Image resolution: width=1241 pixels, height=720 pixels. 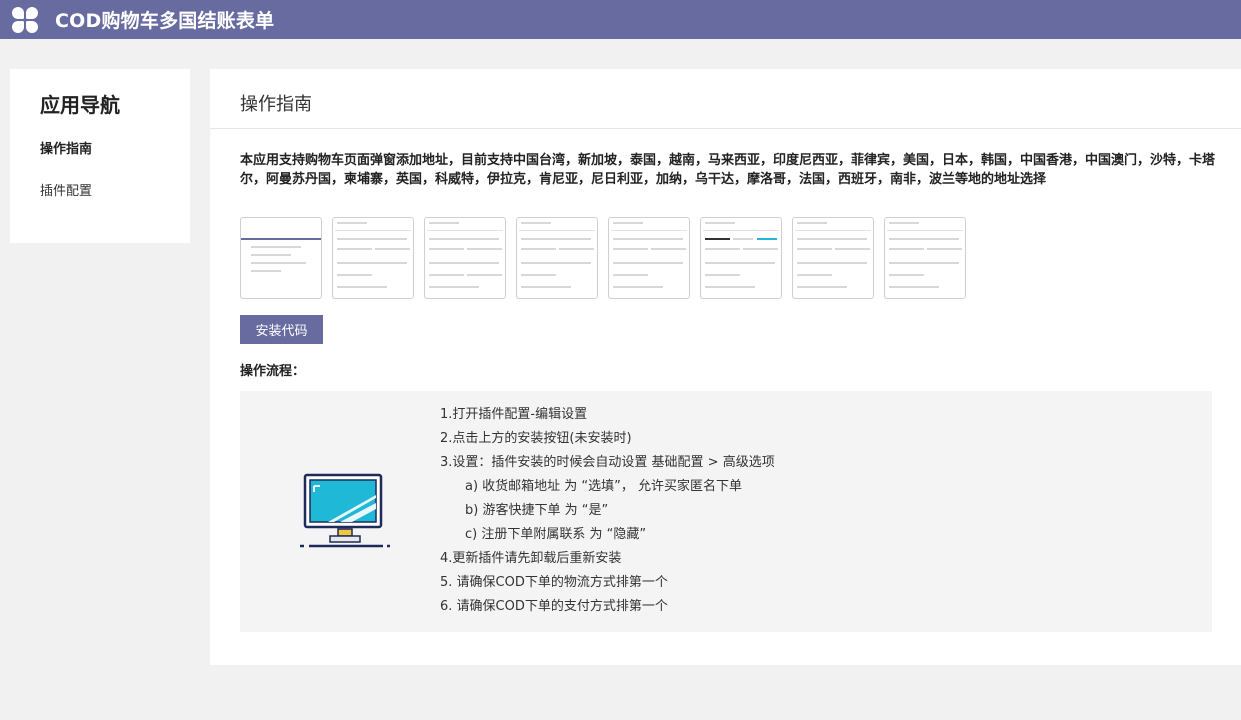 I want to click on step-sub-item: c) 注册下单附属联系 为 “隐藏”, so click(x=556, y=534).